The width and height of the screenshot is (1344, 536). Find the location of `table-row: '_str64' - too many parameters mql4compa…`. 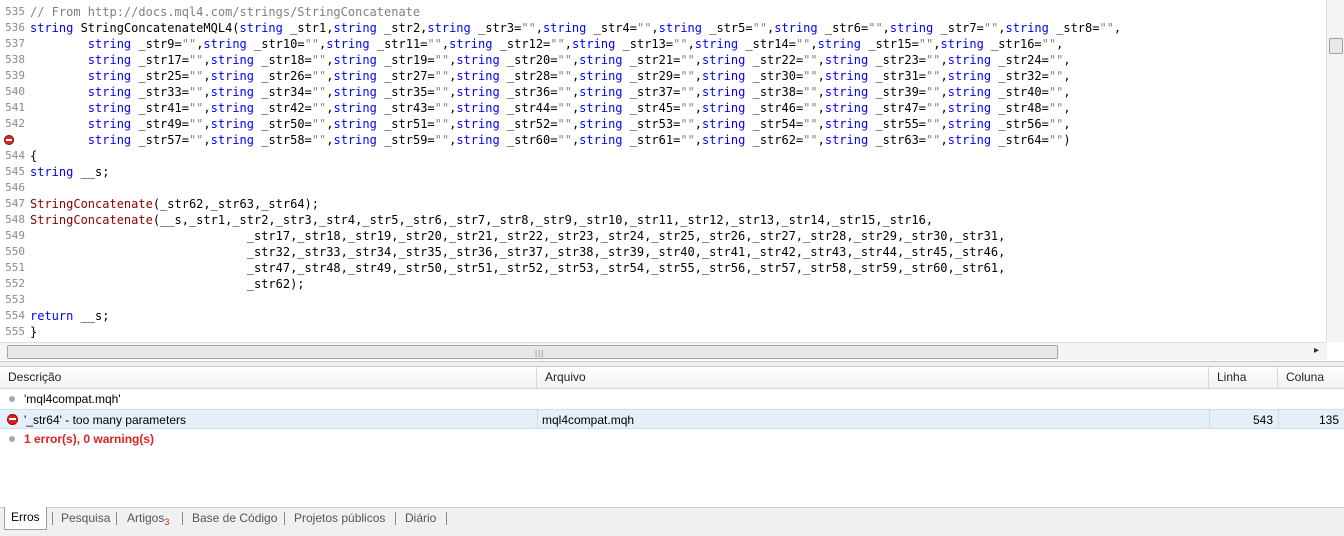

table-row: '_str64' - too many parameters mql4compa… is located at coordinates (672, 419).